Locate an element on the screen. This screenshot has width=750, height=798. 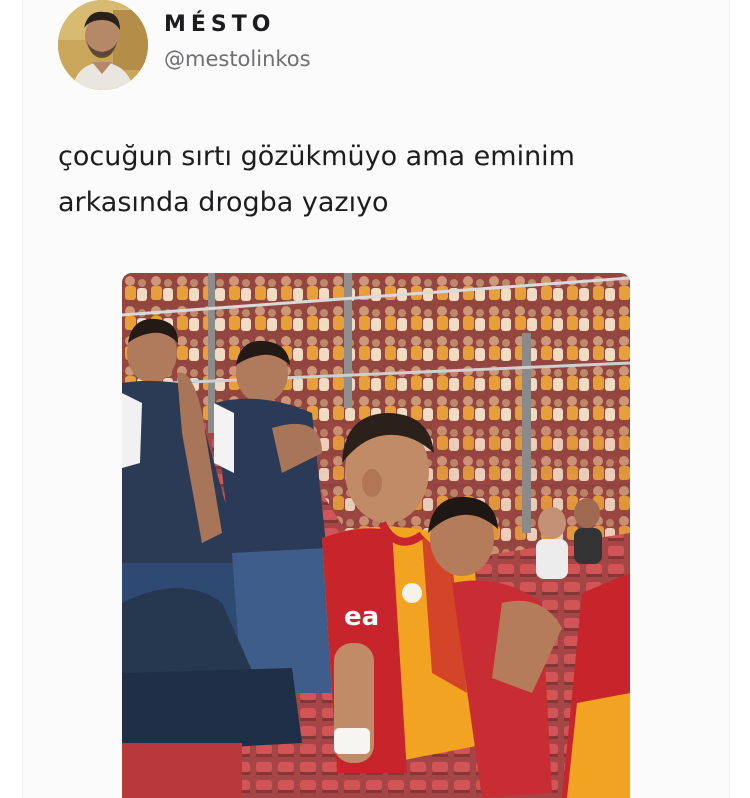
user-handle: @mestolinkos is located at coordinates (237, 59).